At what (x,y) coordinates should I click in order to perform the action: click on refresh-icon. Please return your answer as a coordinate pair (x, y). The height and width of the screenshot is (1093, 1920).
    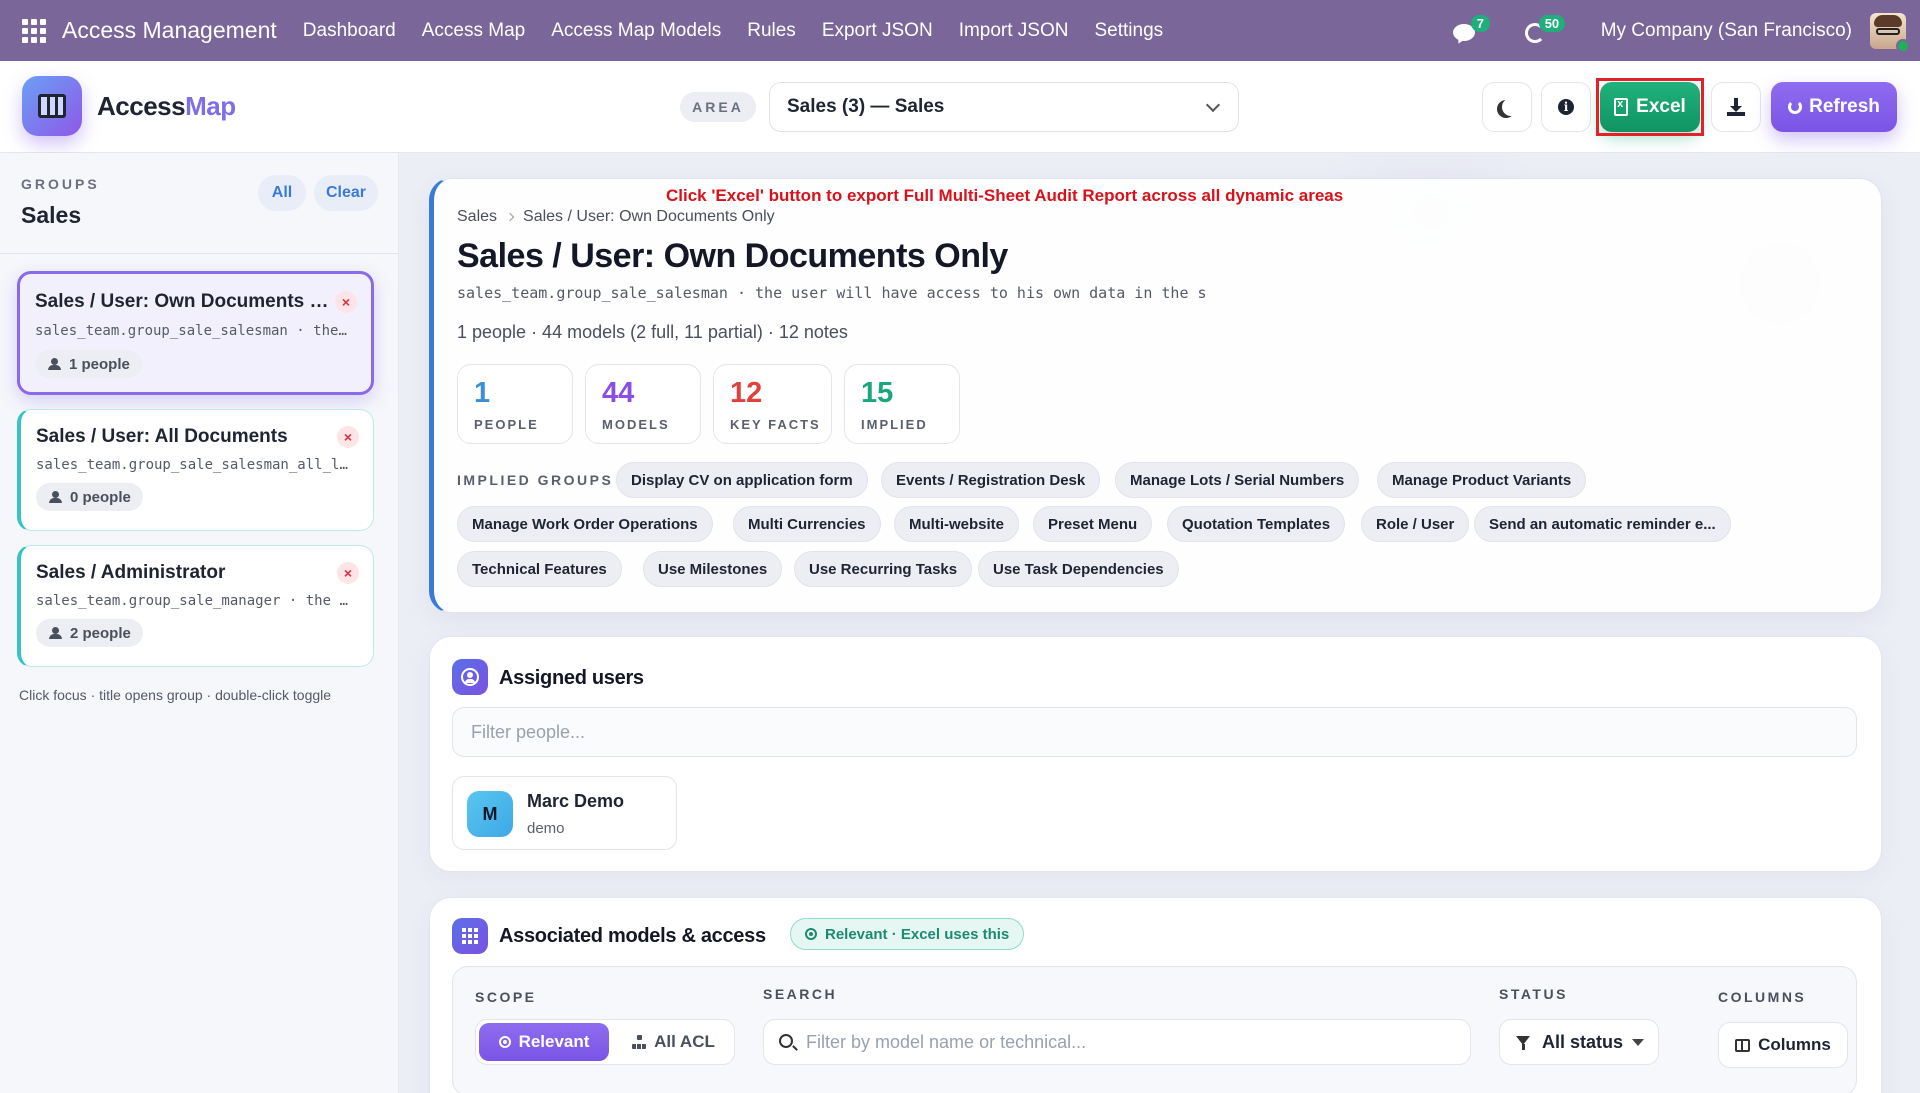
    Looking at the image, I should click on (1795, 107).